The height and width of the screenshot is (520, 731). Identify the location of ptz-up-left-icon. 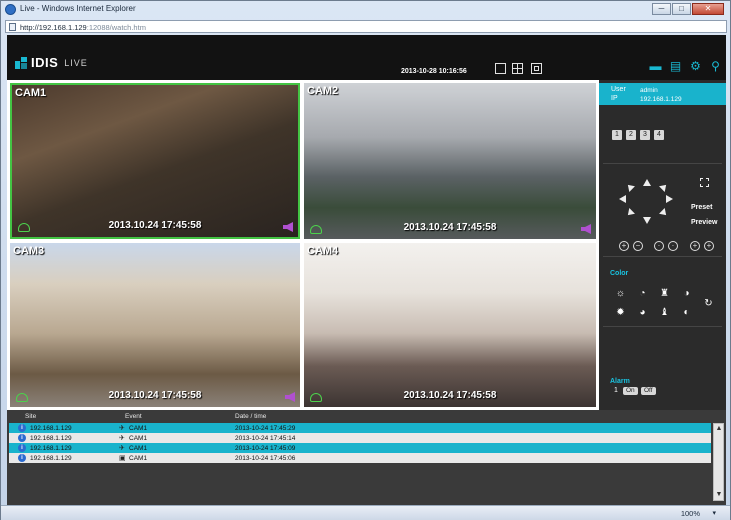
(630, 187).